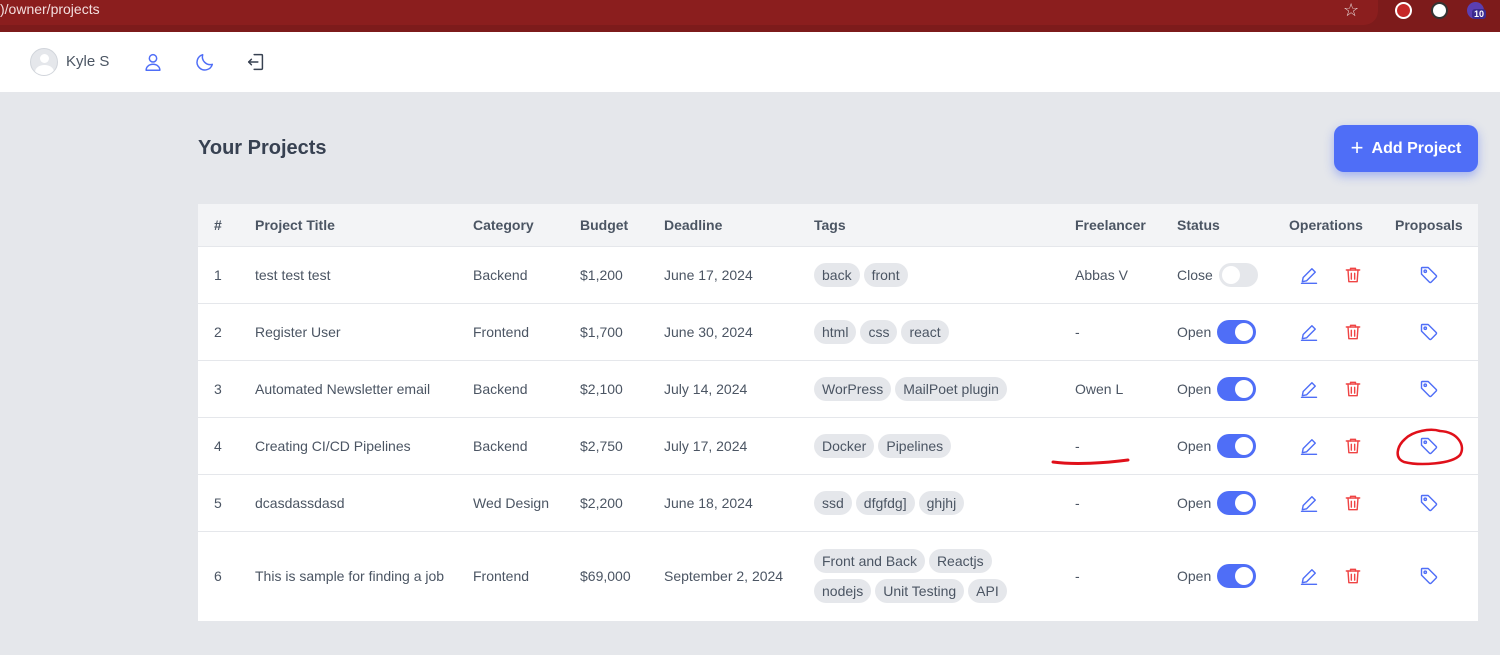 This screenshot has width=1500, height=655. Describe the element at coordinates (262, 148) in the screenshot. I see `page-title: Your Projects` at that location.